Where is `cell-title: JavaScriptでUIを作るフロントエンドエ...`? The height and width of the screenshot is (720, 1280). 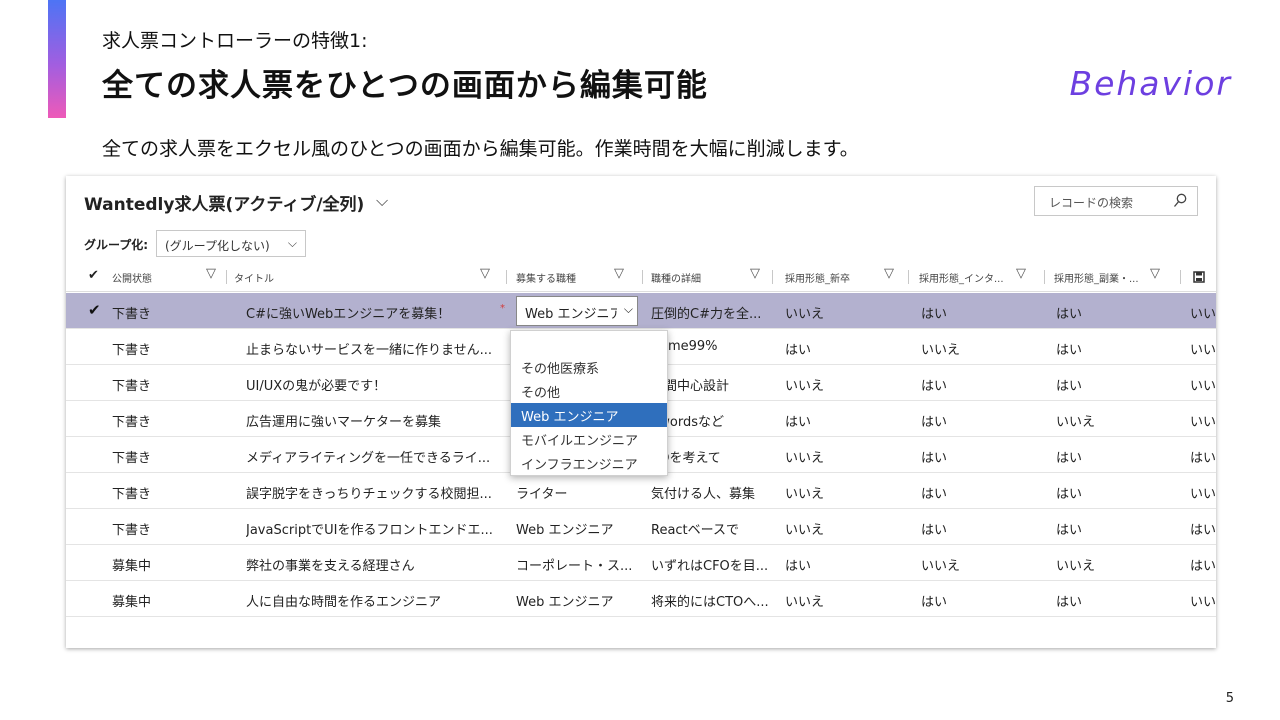
cell-title: JavaScriptでUIを作るフロントエンドエ... is located at coordinates (369, 528).